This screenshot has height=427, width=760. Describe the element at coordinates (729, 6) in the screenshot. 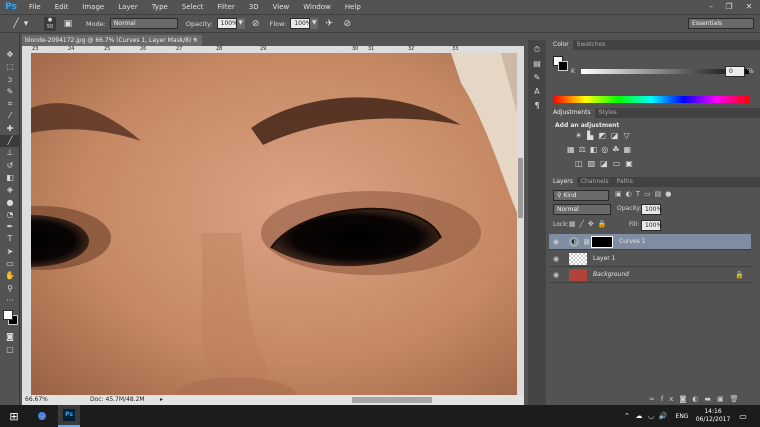

I see `maximize-icon: ❐` at that location.